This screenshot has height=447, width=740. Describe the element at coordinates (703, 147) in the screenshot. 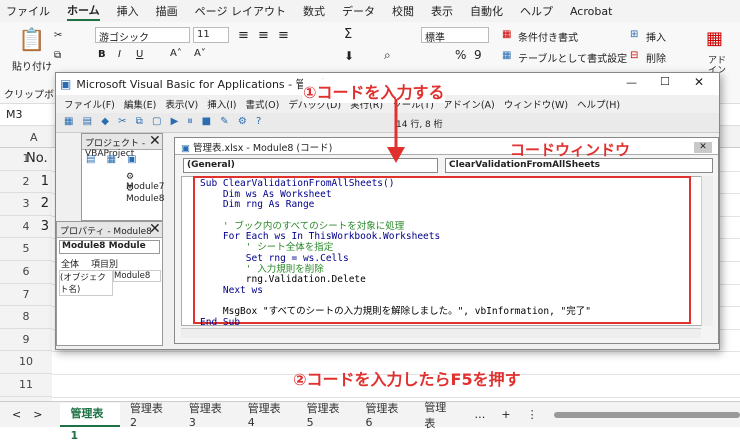

I see `code-window-close-icon: ✕` at that location.